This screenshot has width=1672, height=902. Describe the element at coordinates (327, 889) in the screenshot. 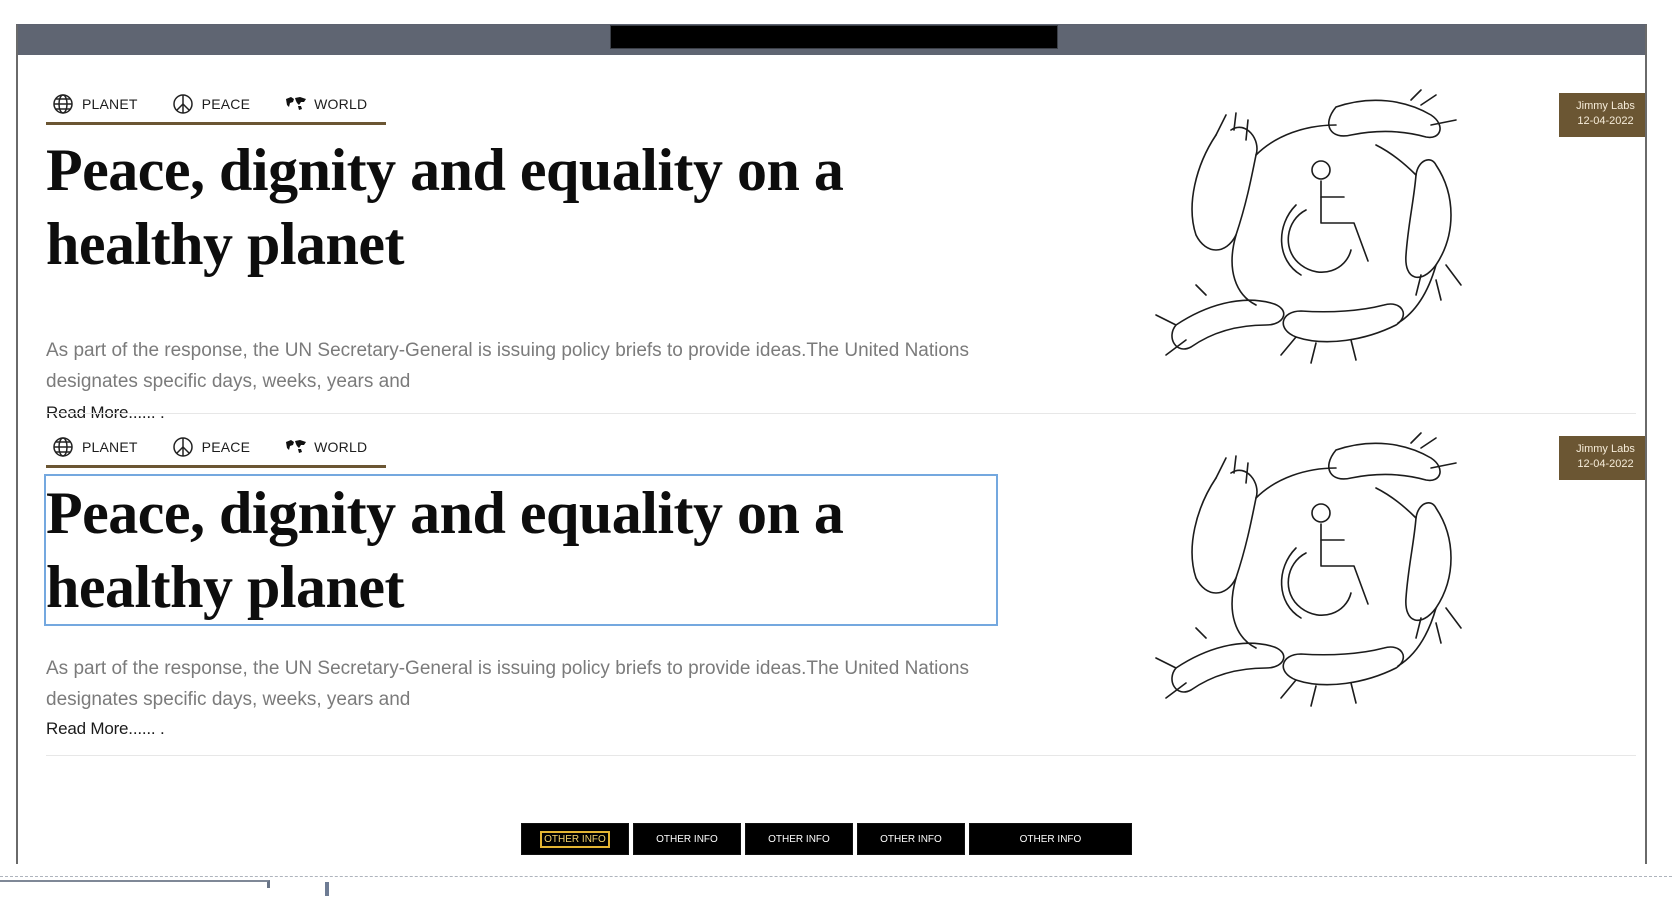

I see `status-marker` at that location.